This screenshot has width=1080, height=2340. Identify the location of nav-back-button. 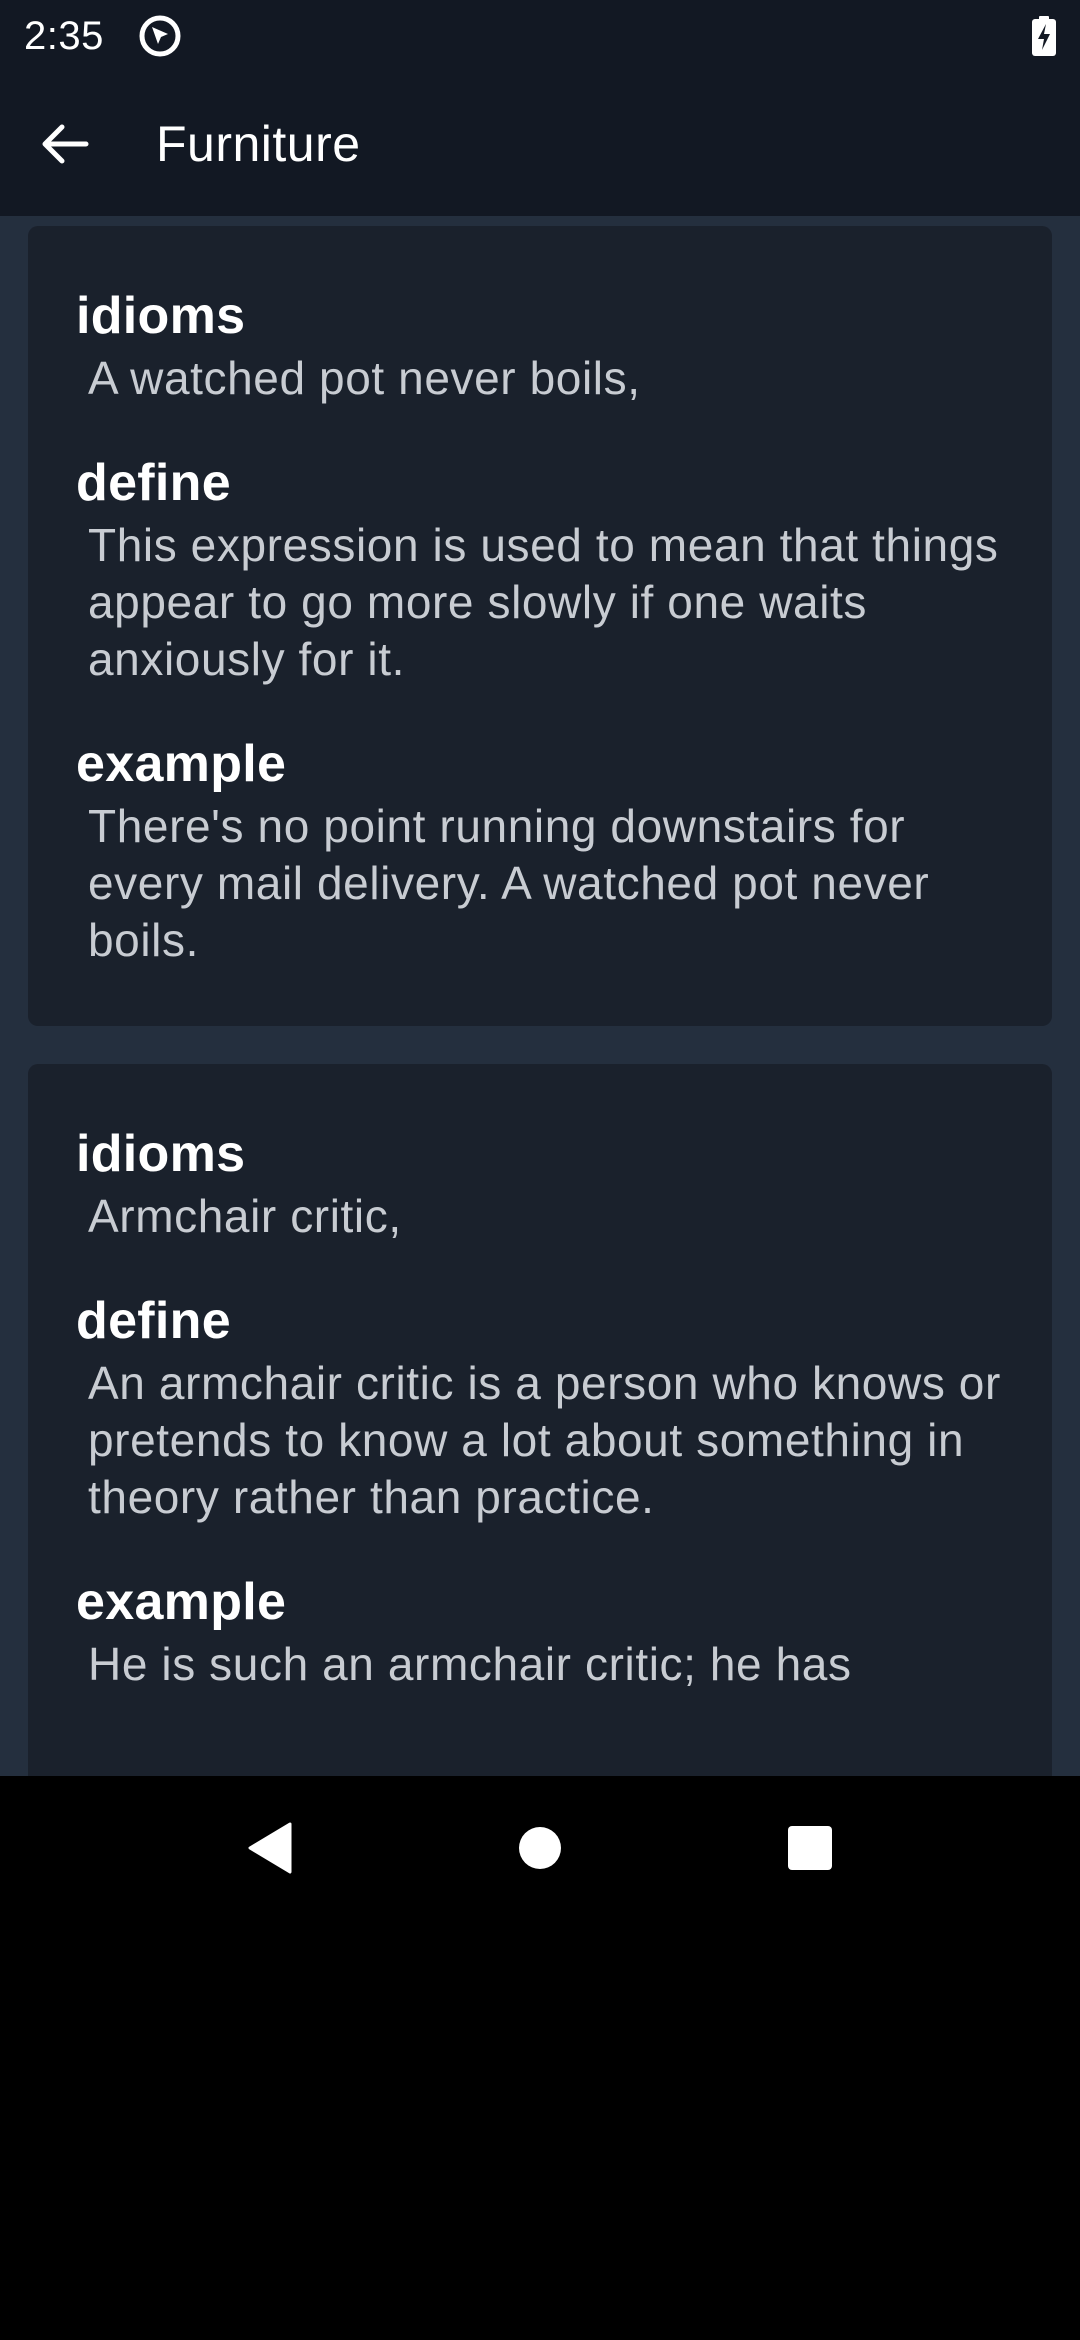
(270, 1848).